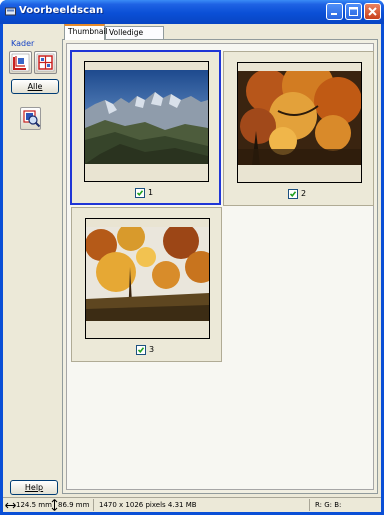  I want to click on window-title: Voorbeeldscan, so click(61, 10).